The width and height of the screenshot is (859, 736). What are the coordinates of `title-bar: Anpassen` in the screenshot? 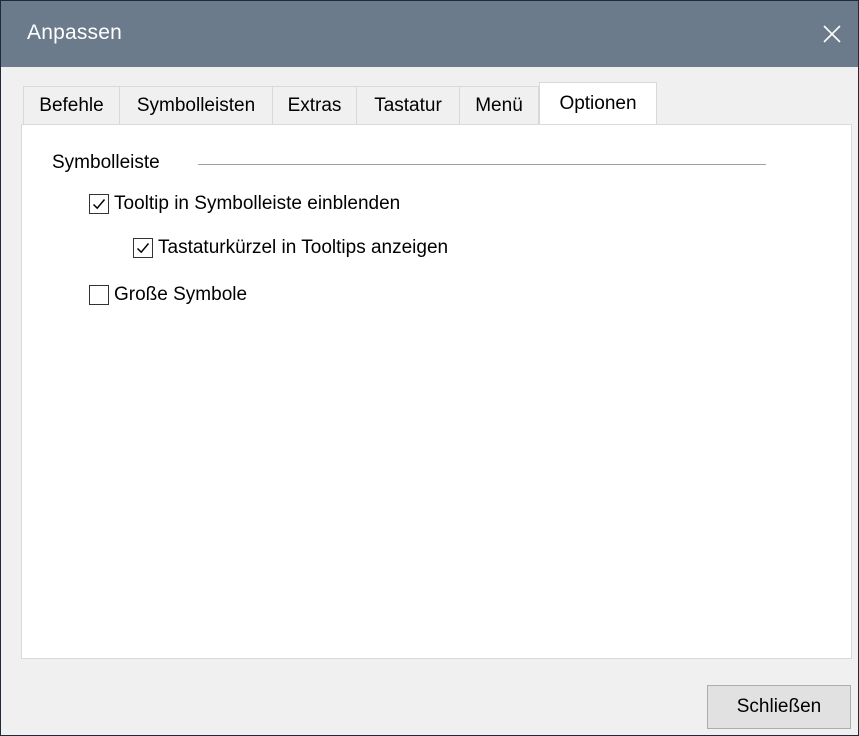 It's located at (429, 34).